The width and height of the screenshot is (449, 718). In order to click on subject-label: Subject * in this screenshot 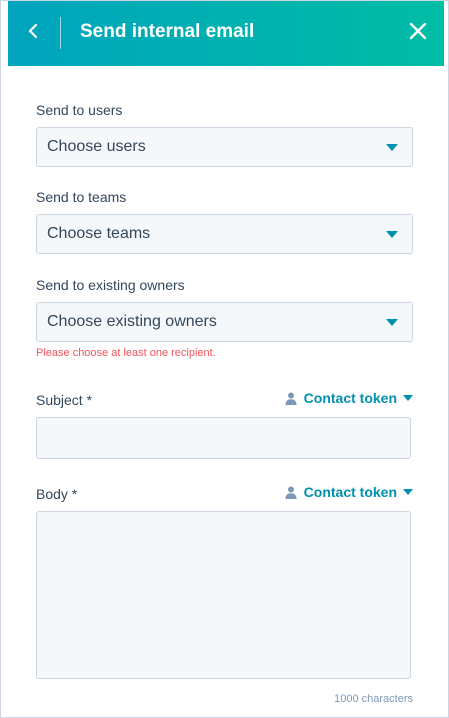, I will do `click(64, 400)`.